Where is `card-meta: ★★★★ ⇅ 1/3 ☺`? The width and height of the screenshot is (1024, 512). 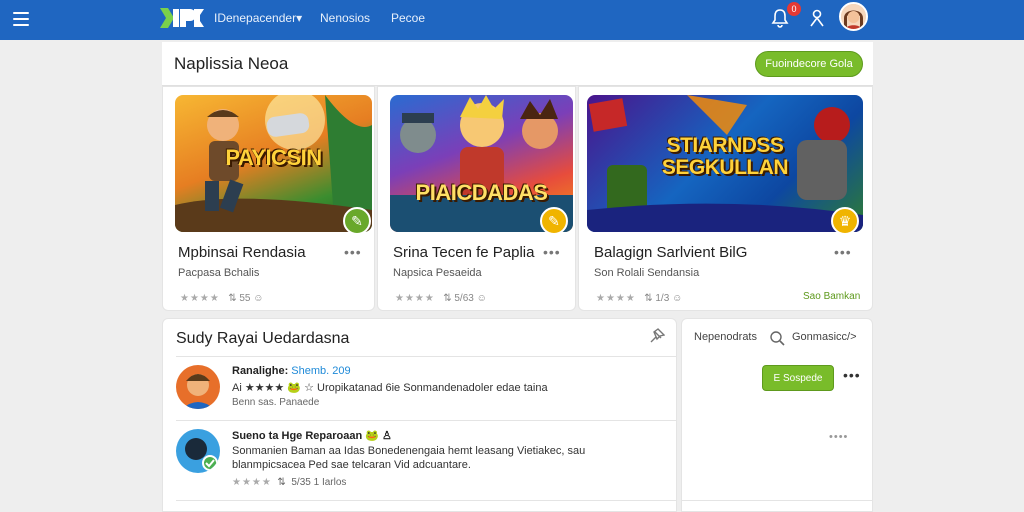
card-meta: ★★★★ ⇅ 1/3 ☺ is located at coordinates (639, 298).